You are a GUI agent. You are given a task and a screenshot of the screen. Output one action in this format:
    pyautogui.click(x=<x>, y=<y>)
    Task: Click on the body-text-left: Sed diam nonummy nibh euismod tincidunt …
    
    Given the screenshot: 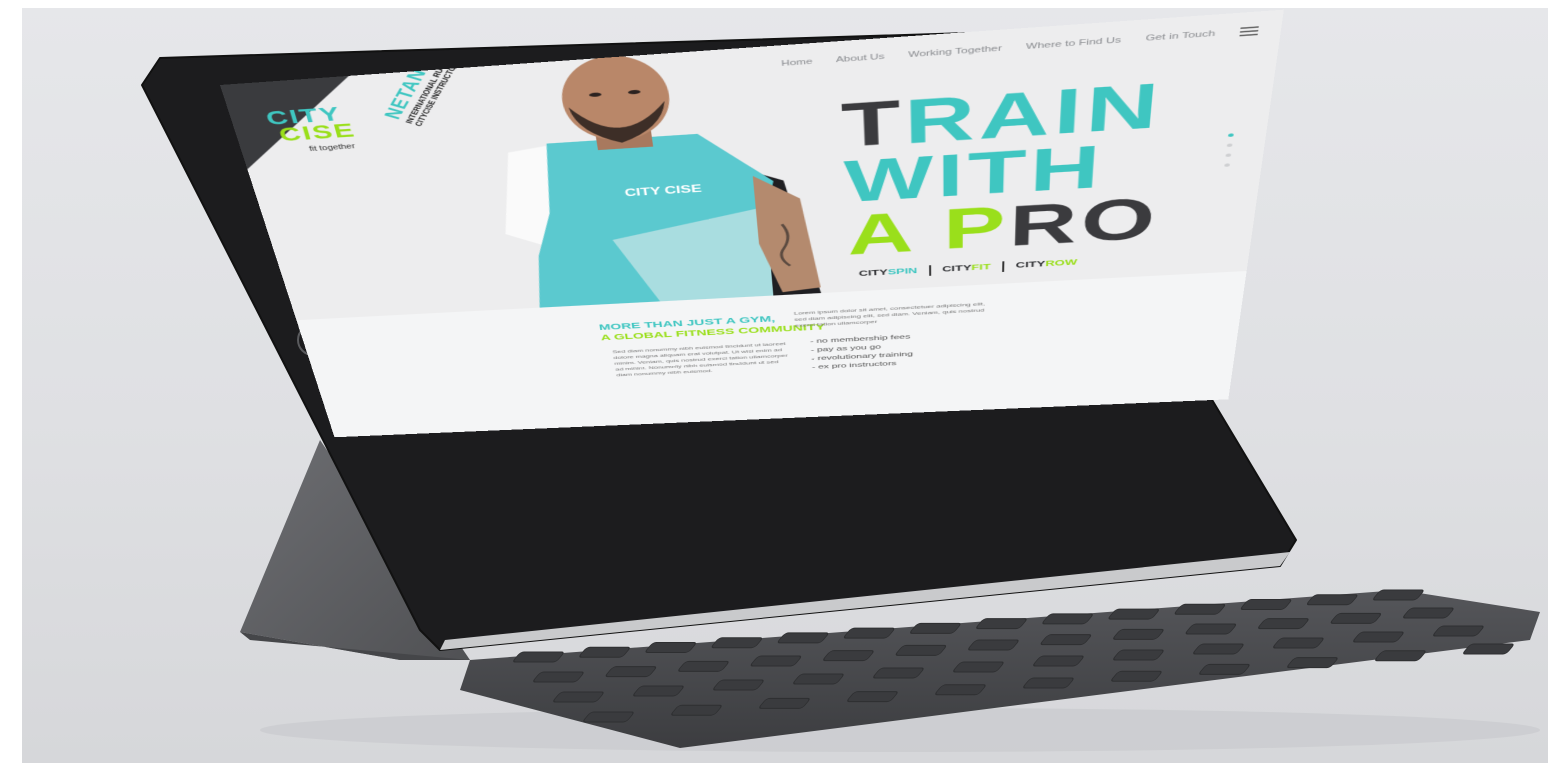 What is the action you would take?
    pyautogui.click(x=699, y=359)
    